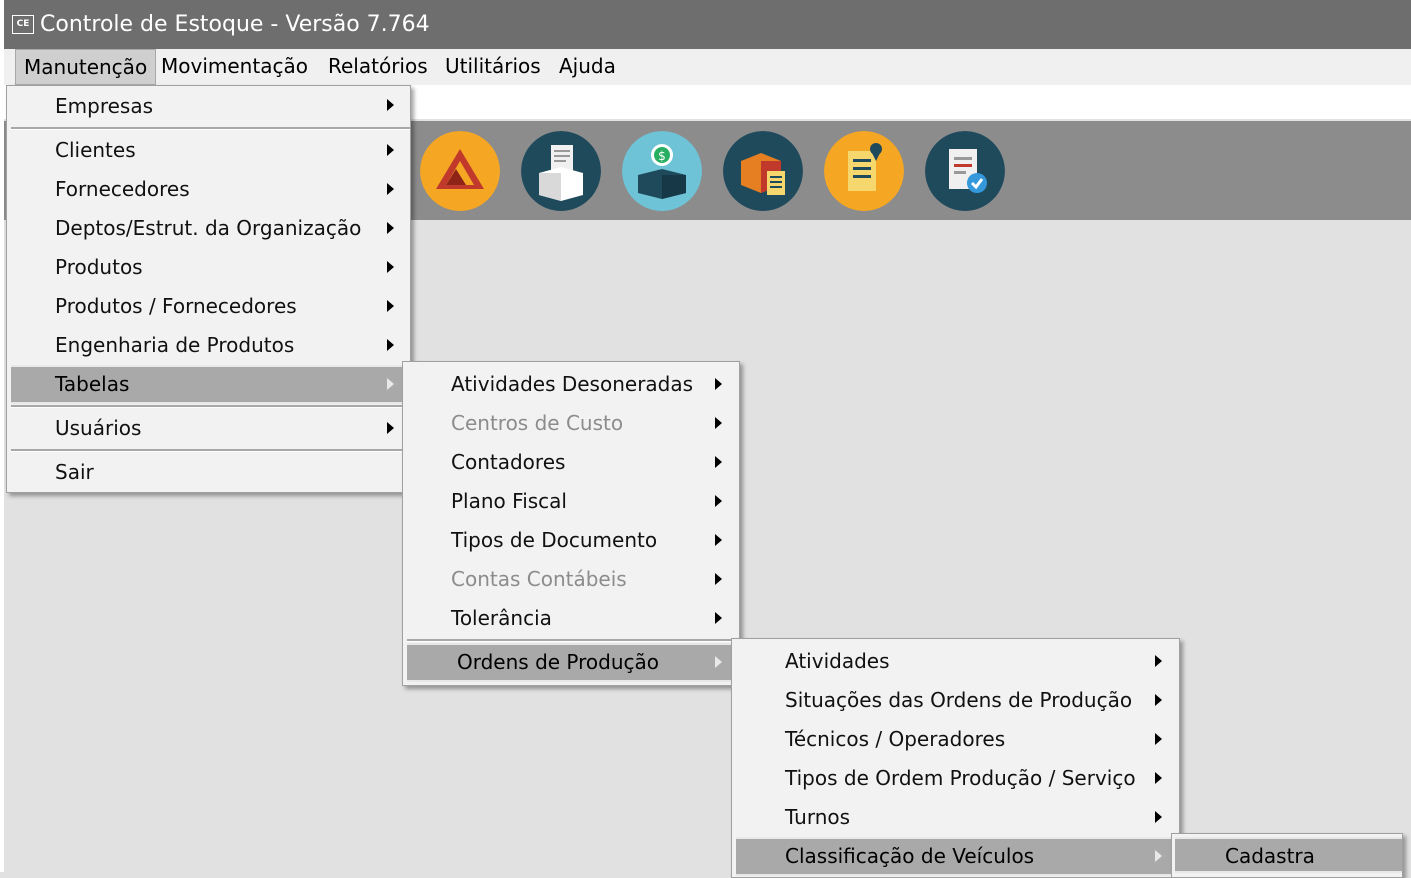 The width and height of the screenshot is (1411, 878). Describe the element at coordinates (960, 778) in the screenshot. I see `menu-item-label: Tipos de Ordem Produção / Serviço` at that location.